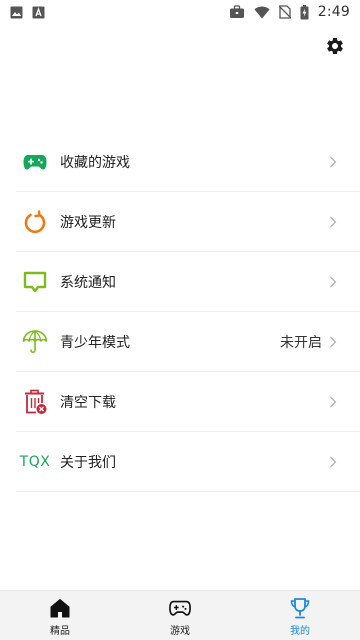 The height and width of the screenshot is (640, 360). Describe the element at coordinates (88, 222) in the screenshot. I see `menu-label: 游戏更新` at that location.